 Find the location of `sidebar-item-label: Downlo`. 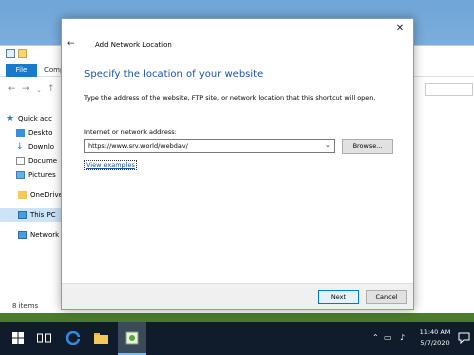

sidebar-item-label: Downlo is located at coordinates (41, 147).